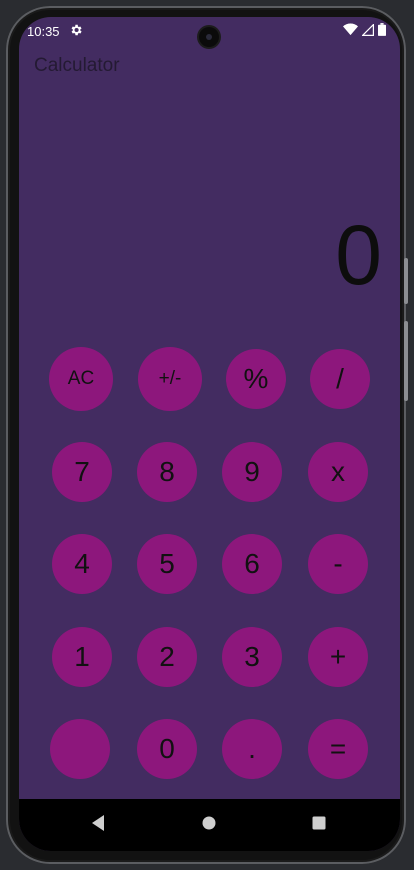  I want to click on blank-button, so click(80, 749).